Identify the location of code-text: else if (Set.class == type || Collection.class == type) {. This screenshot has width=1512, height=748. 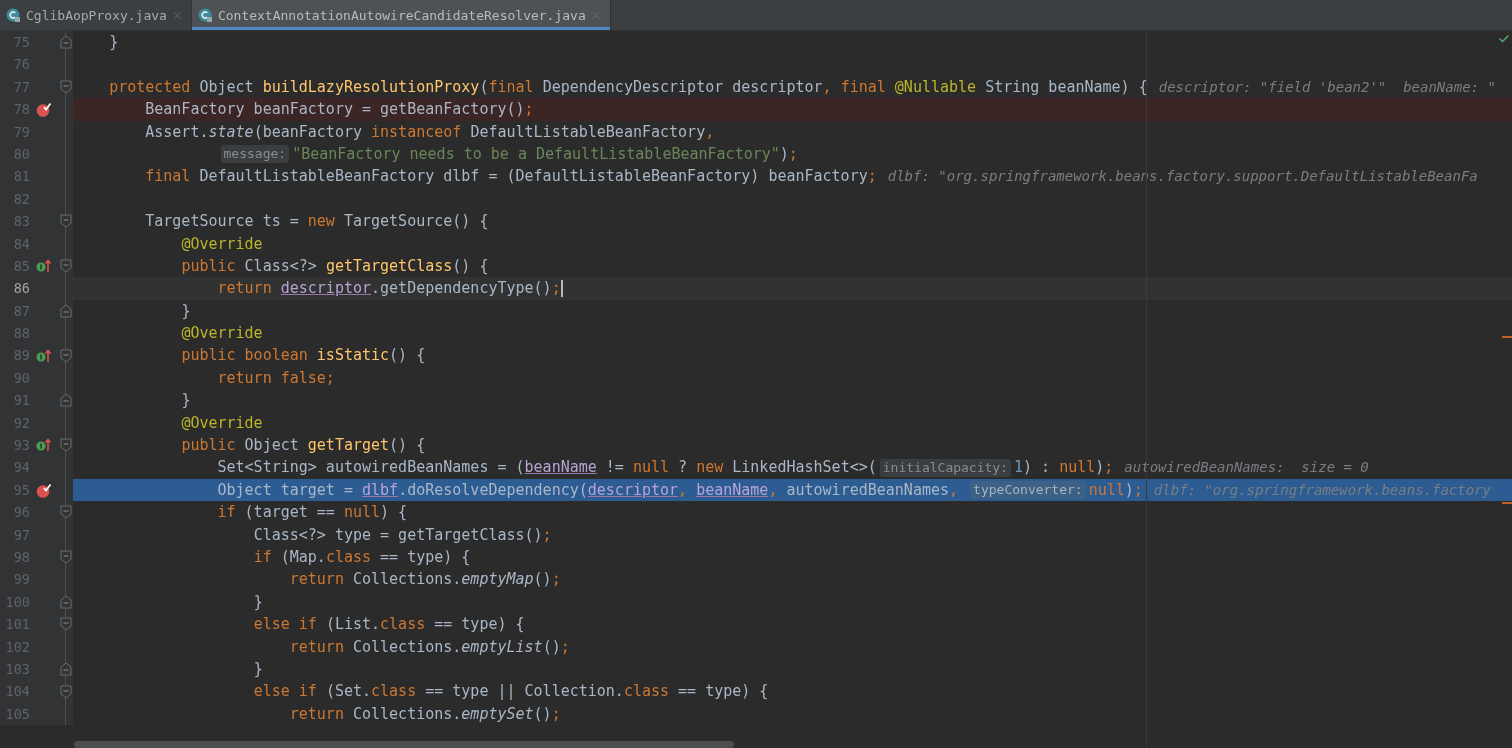
(511, 692).